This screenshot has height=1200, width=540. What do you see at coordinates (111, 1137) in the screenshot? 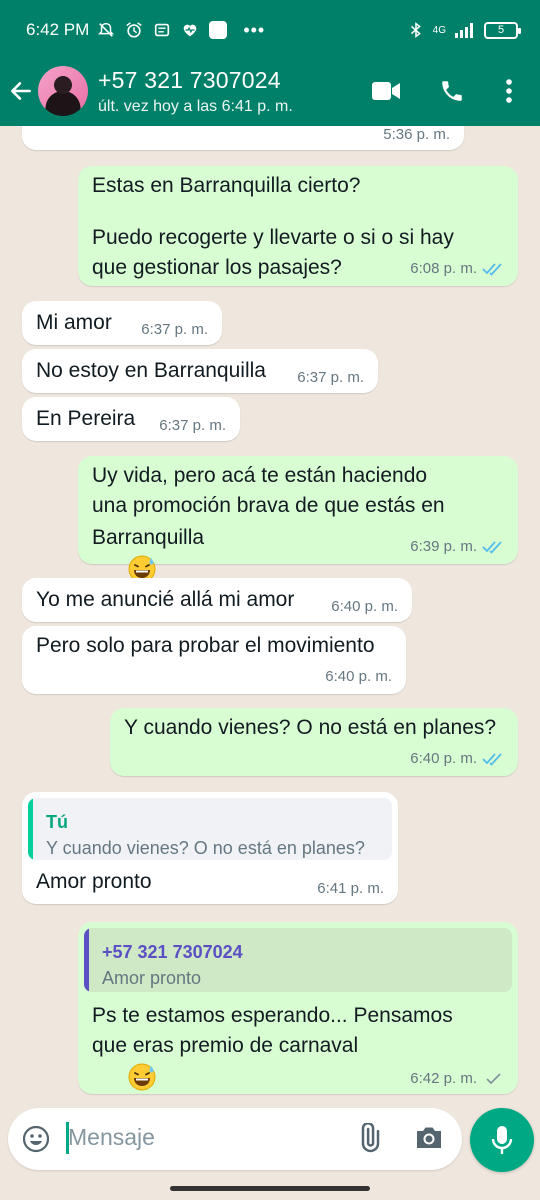
I see `message-input: Mensaje` at bounding box center [111, 1137].